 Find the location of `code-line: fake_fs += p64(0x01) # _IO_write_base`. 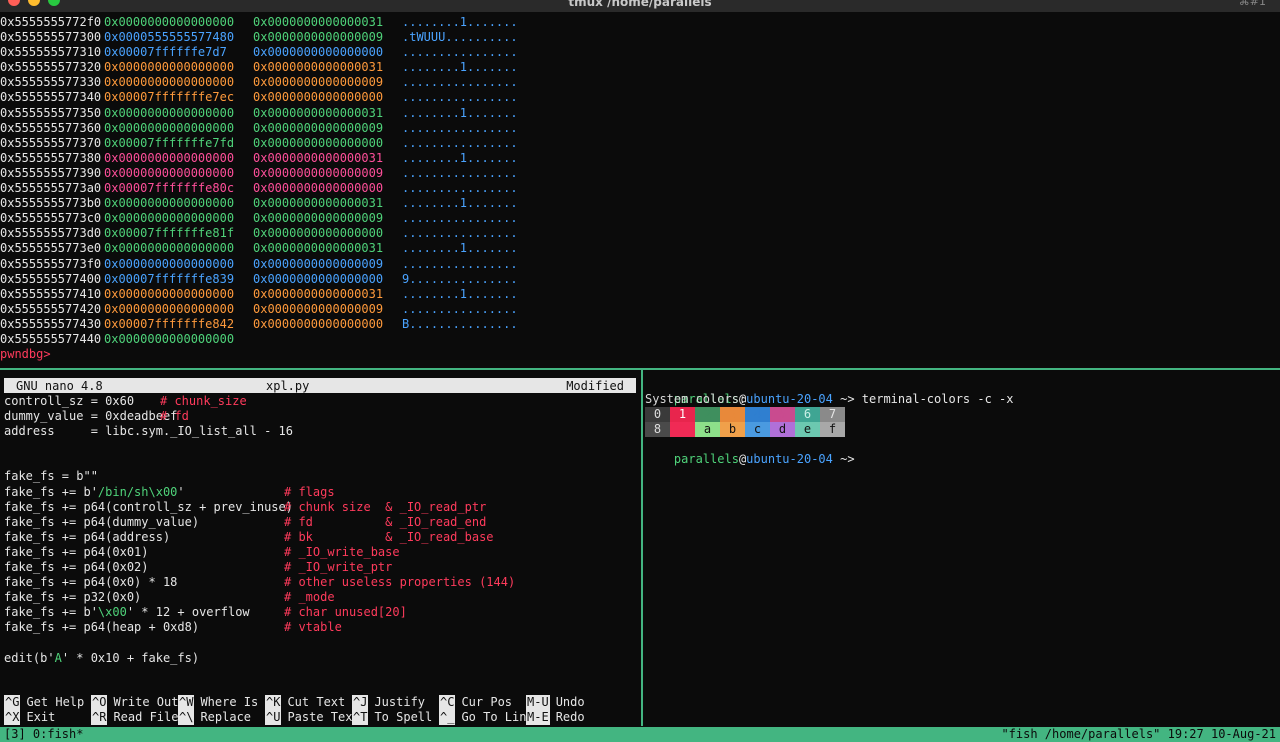

code-line: fake_fs += p64(0x01) # _IO_write_base is located at coordinates (322, 552).